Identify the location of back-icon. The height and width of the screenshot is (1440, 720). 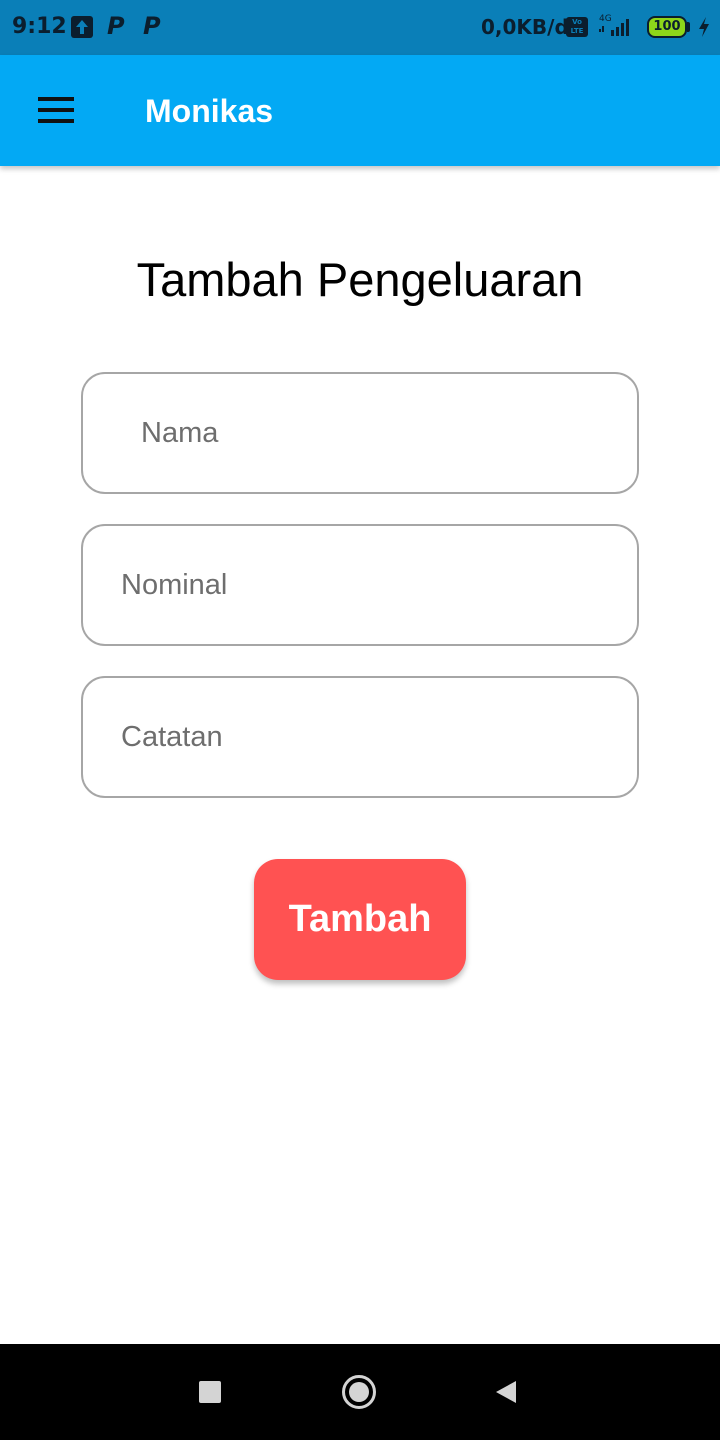
(506, 1392).